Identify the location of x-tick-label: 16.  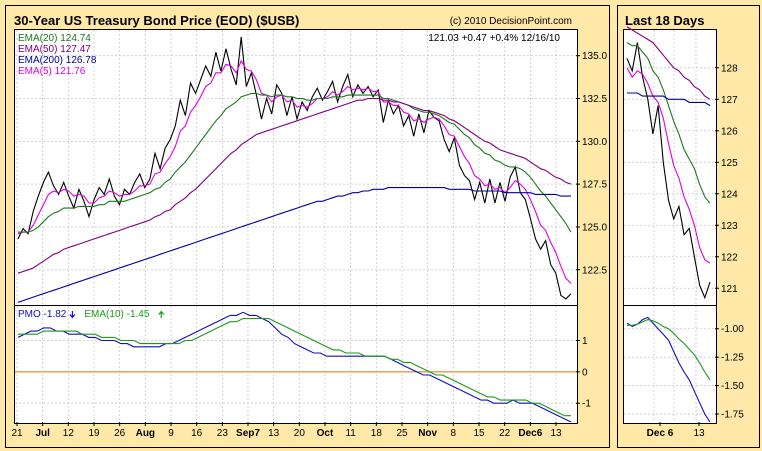
(197, 433).